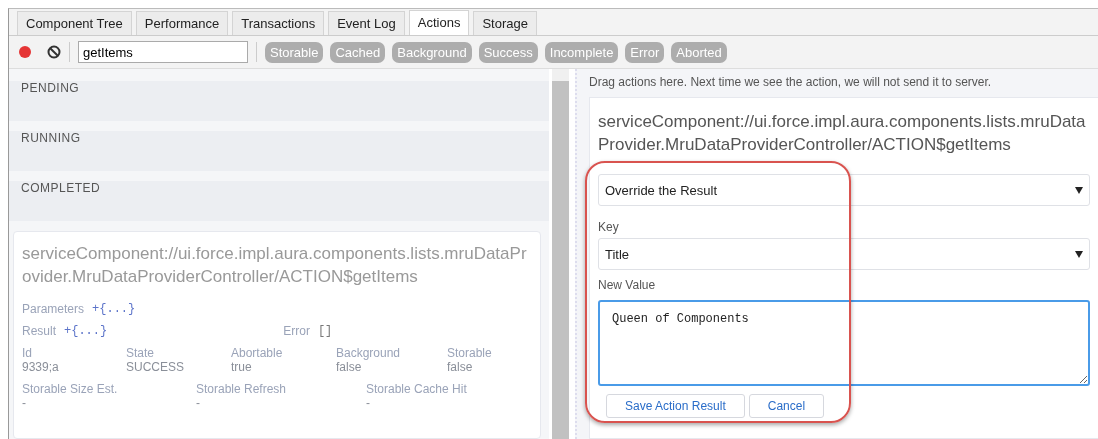 The width and height of the screenshot is (1098, 439). Describe the element at coordinates (505, 23) in the screenshot. I see `tab: Storage` at that location.